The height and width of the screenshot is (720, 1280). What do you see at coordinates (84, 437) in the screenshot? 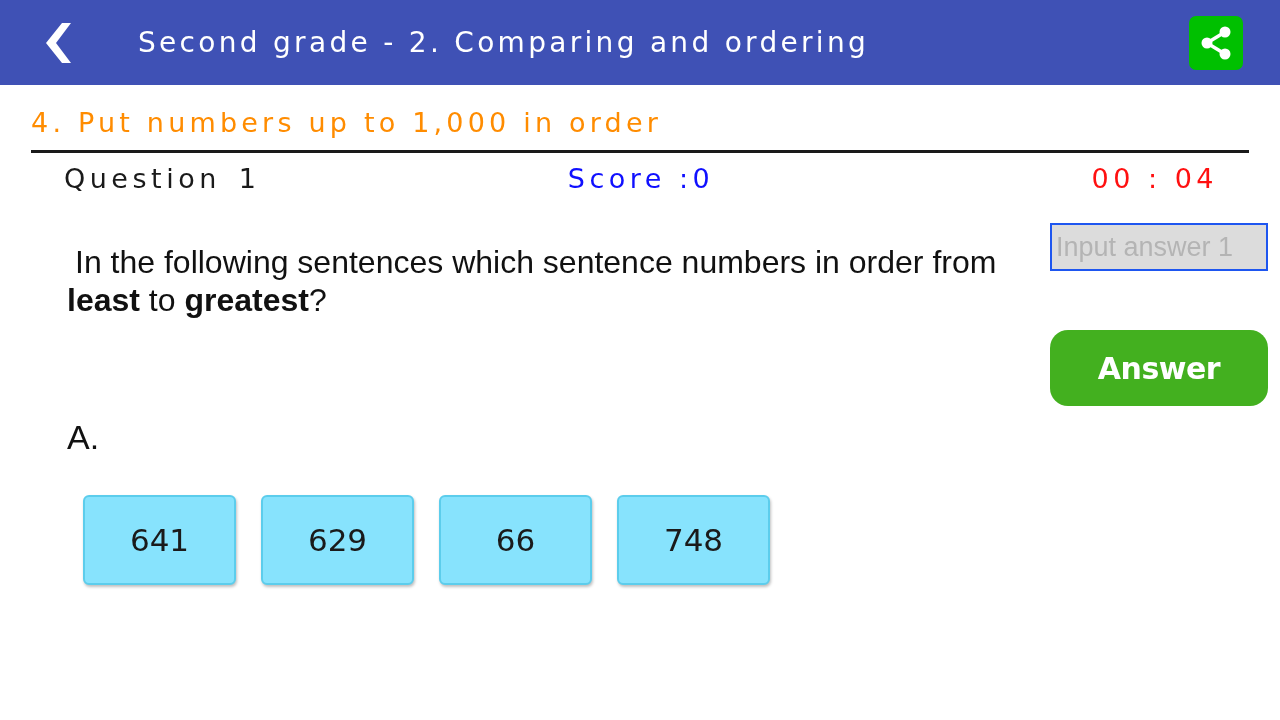
I see `option-label: A.` at bounding box center [84, 437].